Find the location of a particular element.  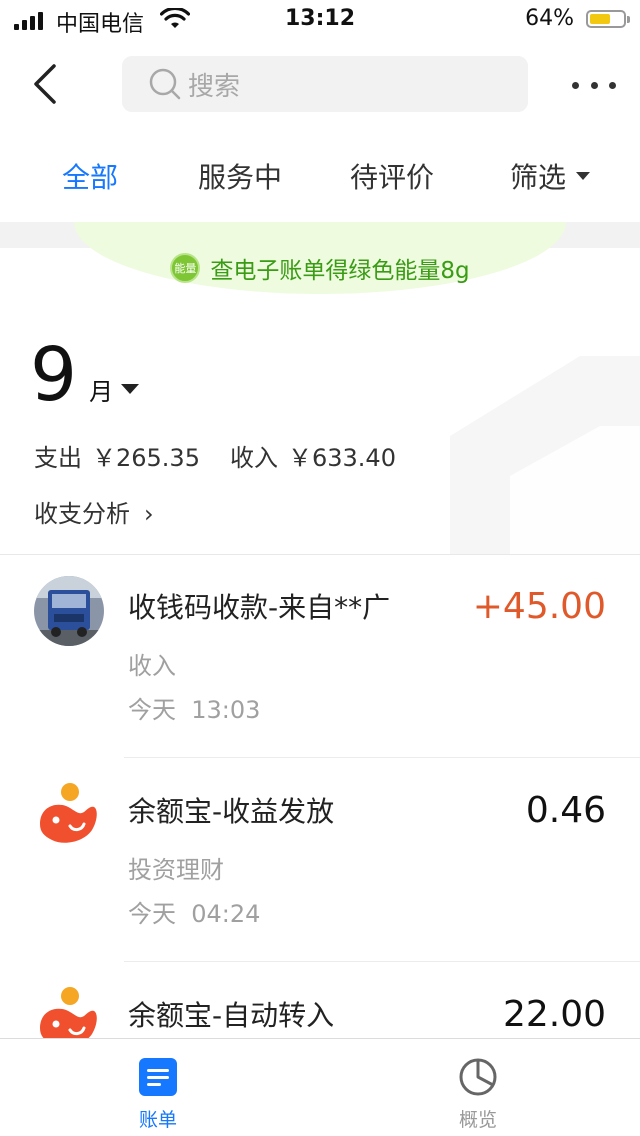

analysis-label: 收支分析 is located at coordinates (82, 514).